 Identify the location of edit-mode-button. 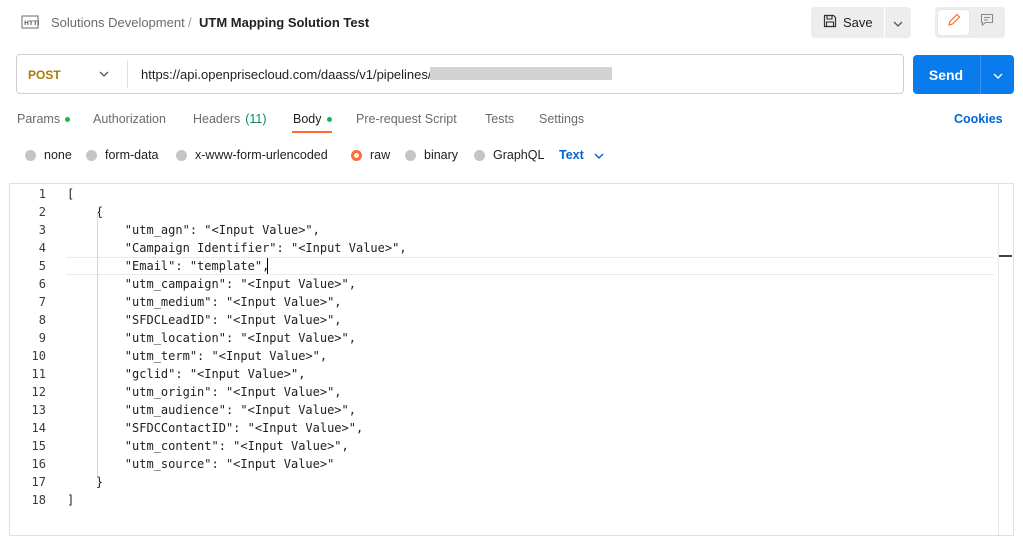
(953, 22).